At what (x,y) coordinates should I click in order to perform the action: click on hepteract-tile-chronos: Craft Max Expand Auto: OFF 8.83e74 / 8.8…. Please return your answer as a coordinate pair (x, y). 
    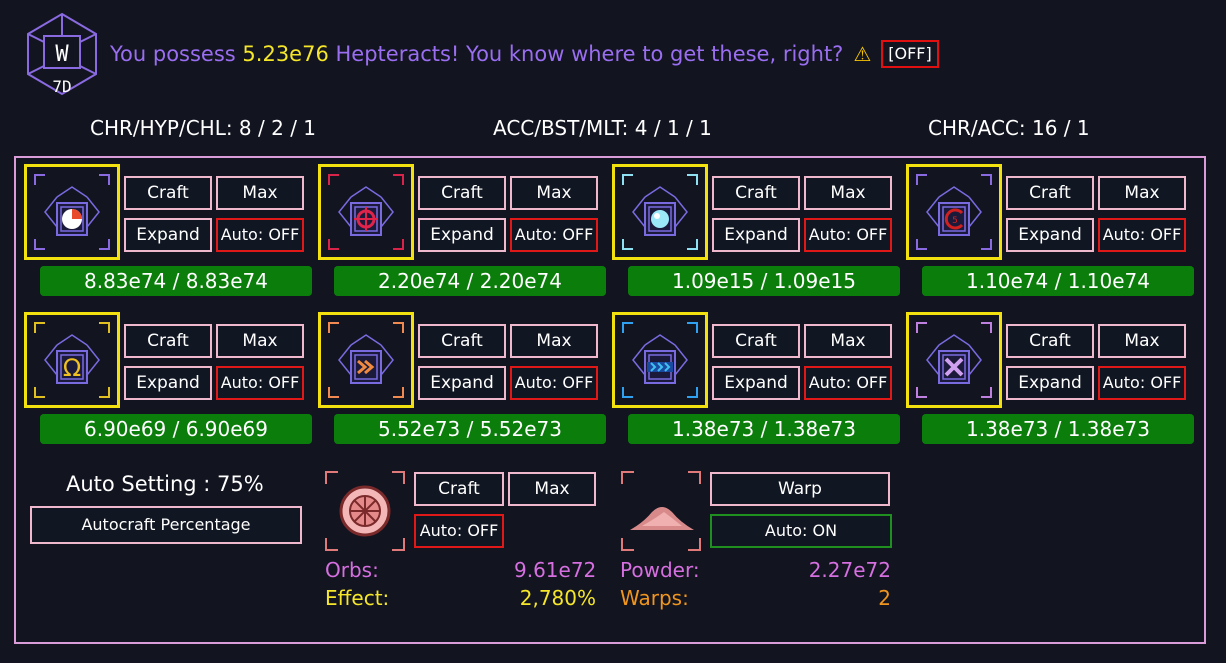
    Looking at the image, I should click on (169, 232).